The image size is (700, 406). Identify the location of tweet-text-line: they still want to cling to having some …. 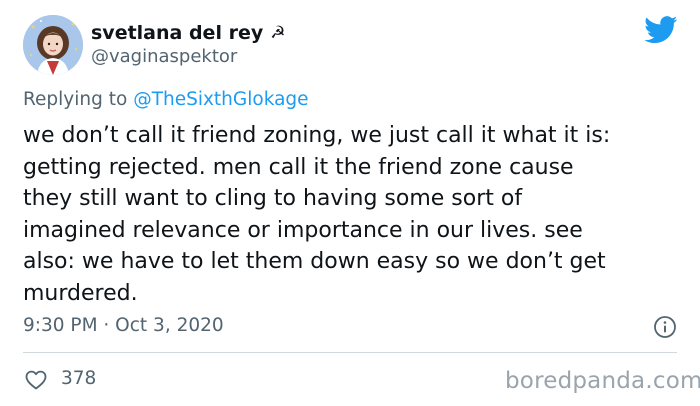
(273, 199).